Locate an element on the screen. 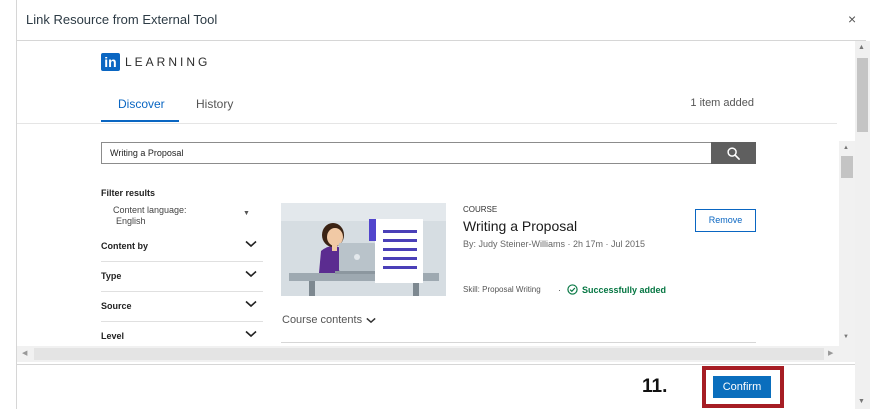 The height and width of the screenshot is (409, 882). confirm-button: Confirm is located at coordinates (742, 387).